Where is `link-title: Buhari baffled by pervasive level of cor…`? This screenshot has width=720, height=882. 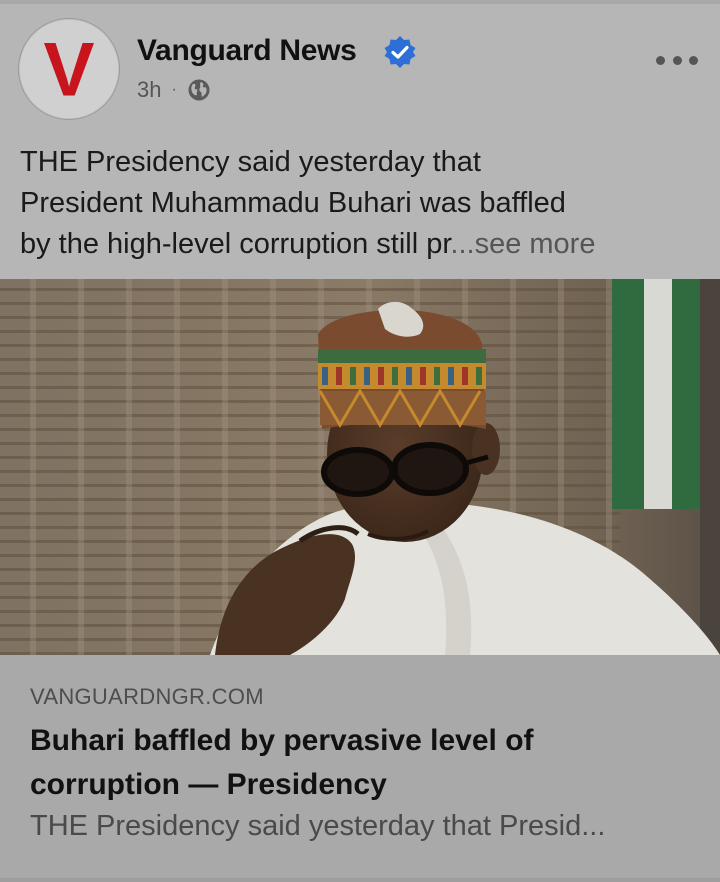 link-title: Buhari baffled by pervasive level of cor… is located at coordinates (330, 763).